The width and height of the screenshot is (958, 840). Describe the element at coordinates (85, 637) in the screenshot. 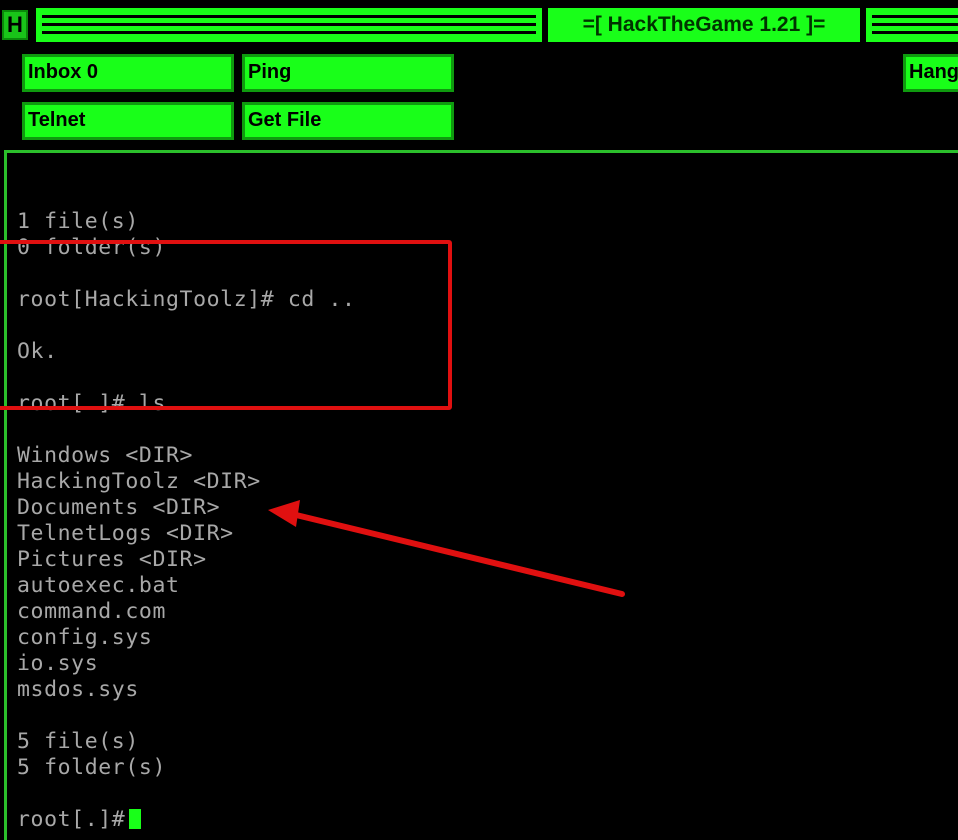

I see `terminal-line: config.sys` at that location.